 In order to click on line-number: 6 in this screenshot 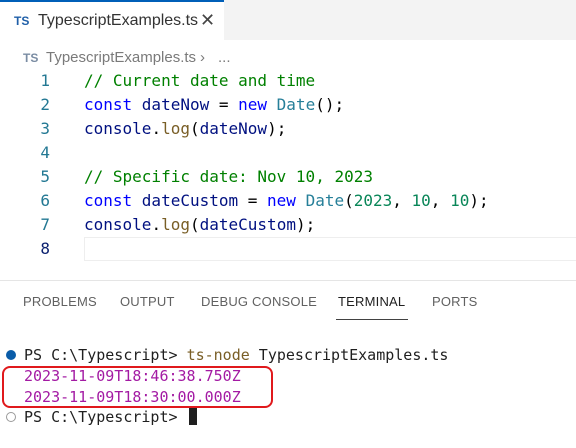, I will do `click(45, 200)`.